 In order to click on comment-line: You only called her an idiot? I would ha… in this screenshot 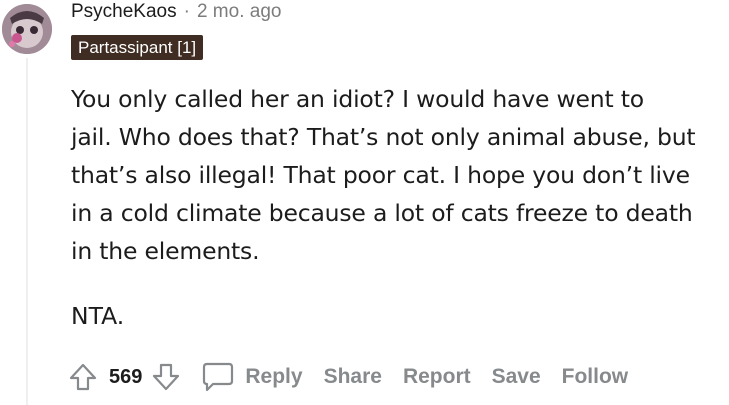, I will do `click(357, 99)`.